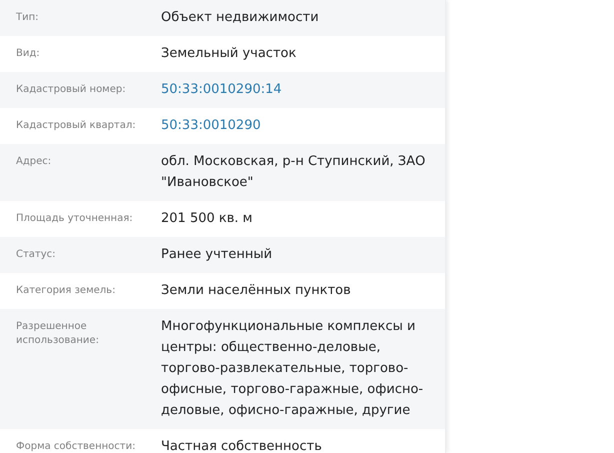 The image size is (614, 453). I want to click on field-label: Площадь уточненная:, so click(75, 219).